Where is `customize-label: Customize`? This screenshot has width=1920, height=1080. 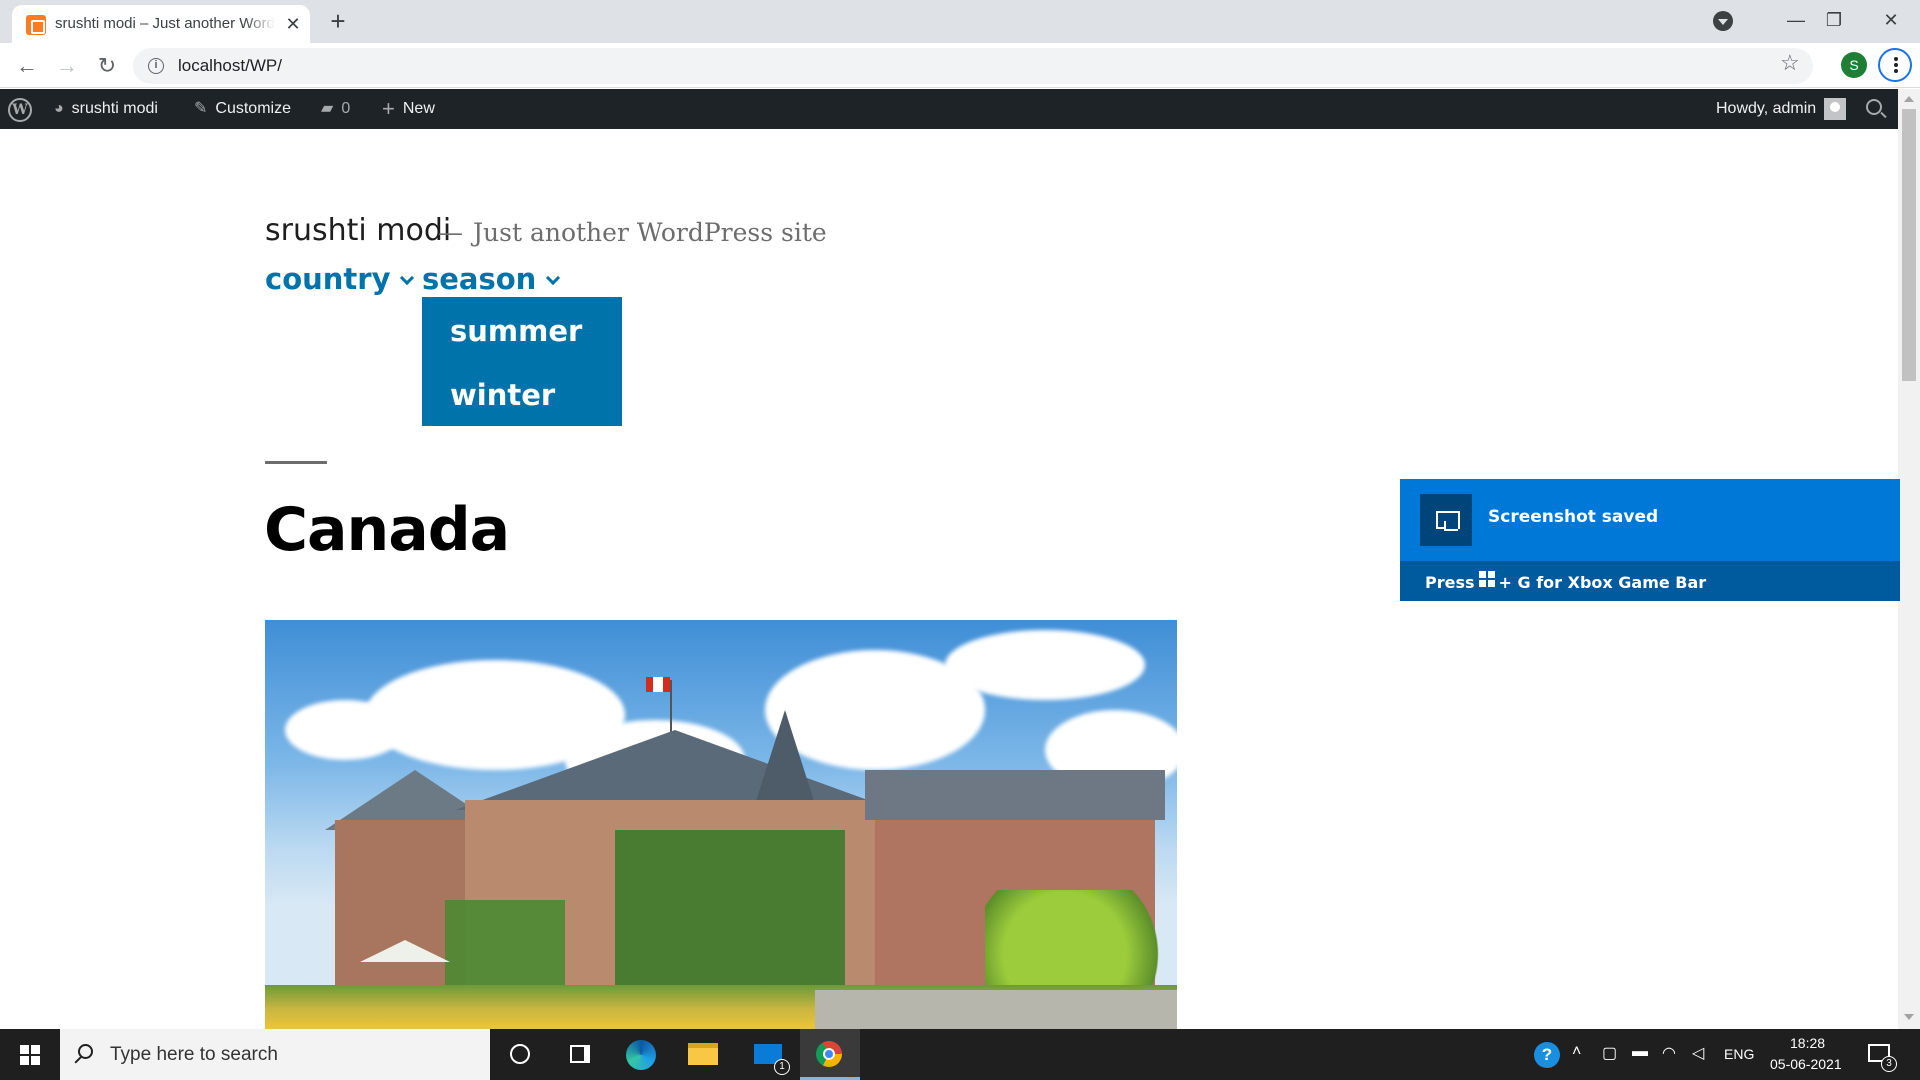
customize-label: Customize is located at coordinates (253, 109).